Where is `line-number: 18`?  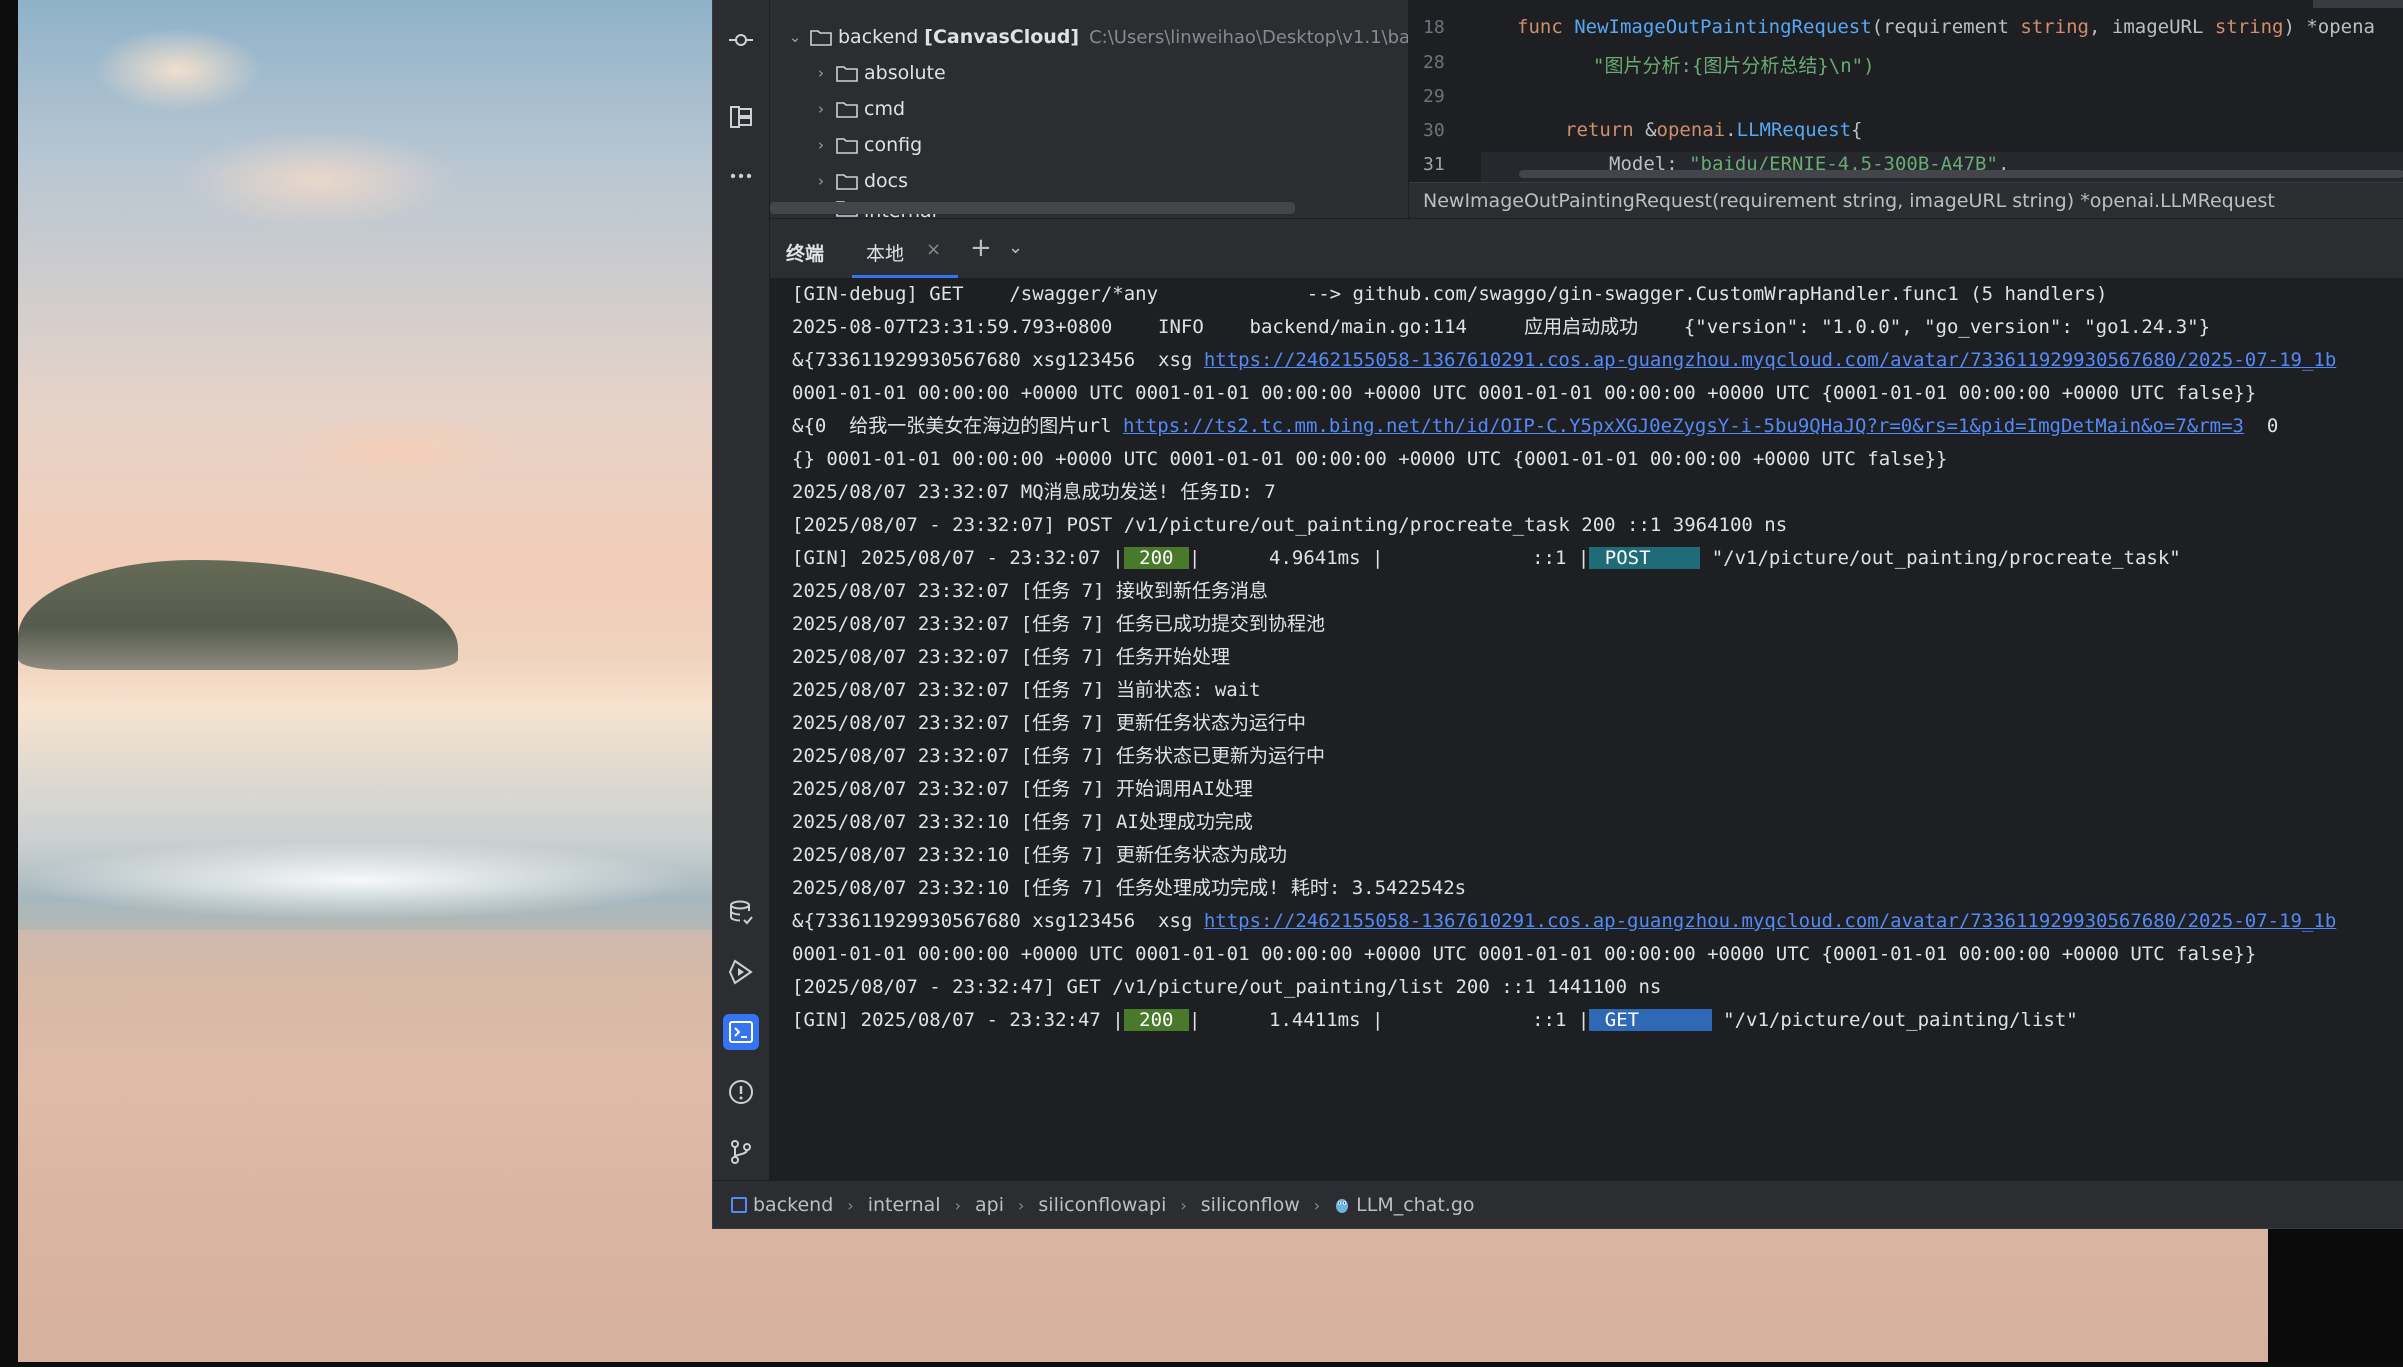 line-number: 18 is located at coordinates (1434, 27).